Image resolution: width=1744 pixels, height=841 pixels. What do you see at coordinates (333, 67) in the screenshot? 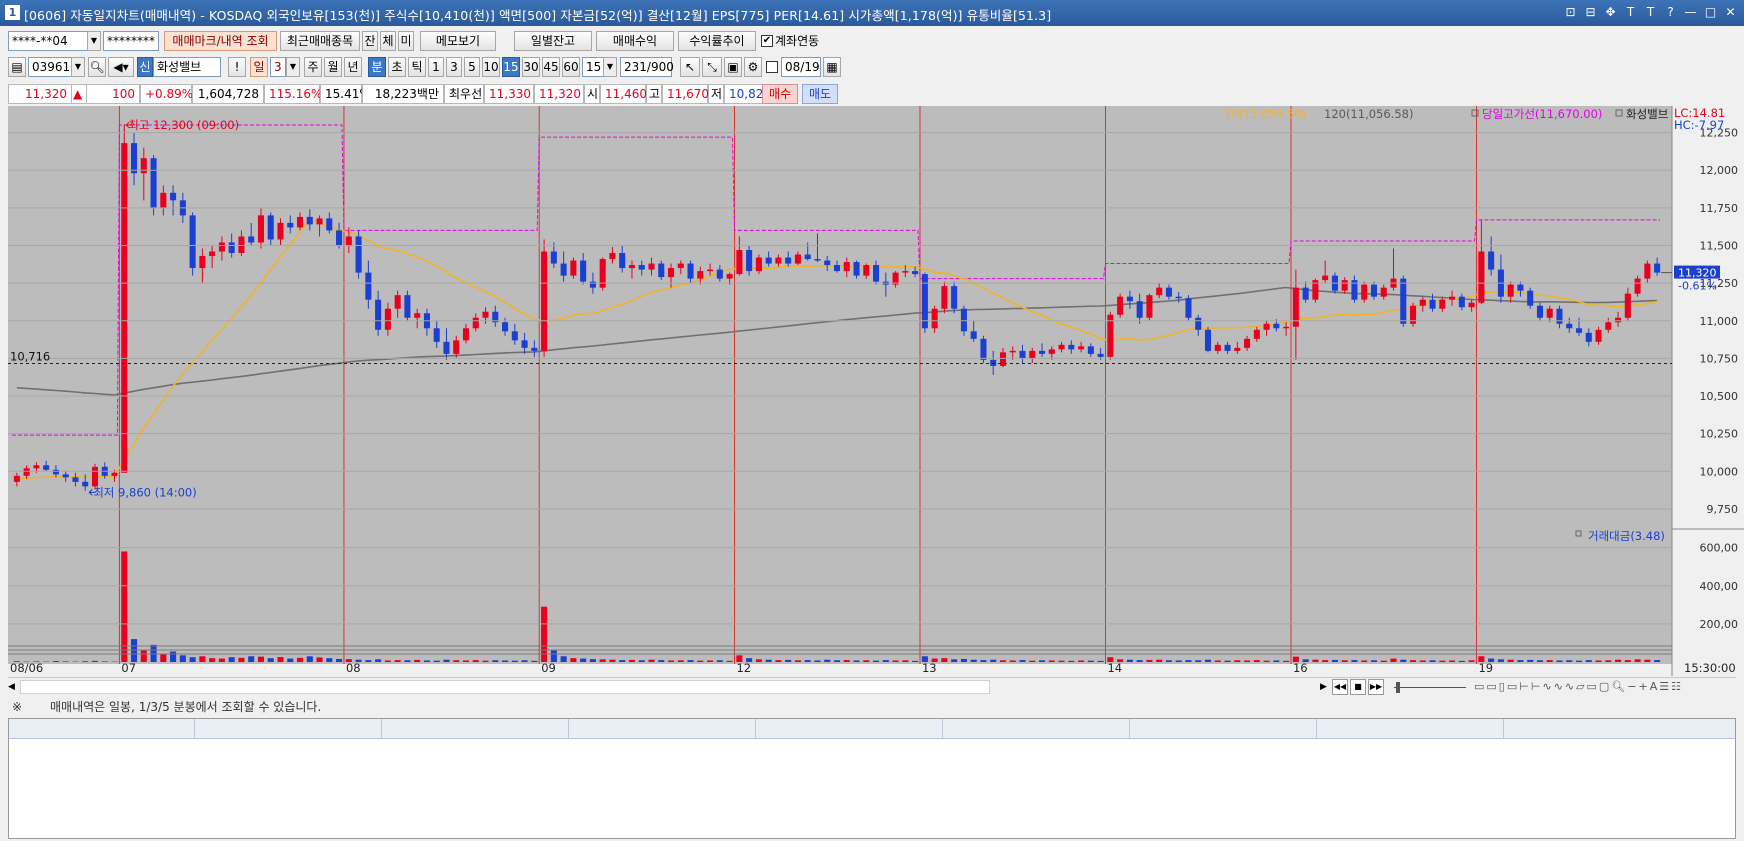
I see `period-button: 월` at bounding box center [333, 67].